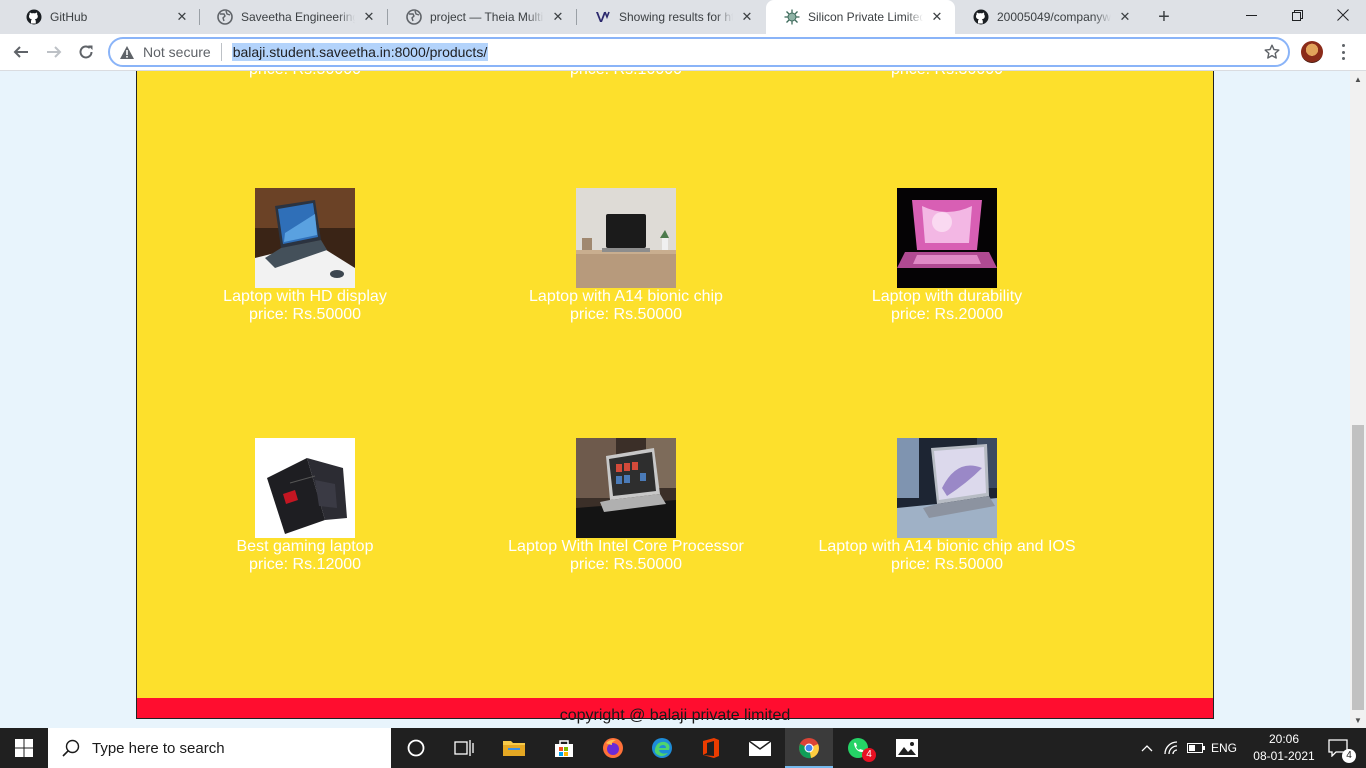  I want to click on system-clock: 20:06 08-01-2021, so click(1284, 748).